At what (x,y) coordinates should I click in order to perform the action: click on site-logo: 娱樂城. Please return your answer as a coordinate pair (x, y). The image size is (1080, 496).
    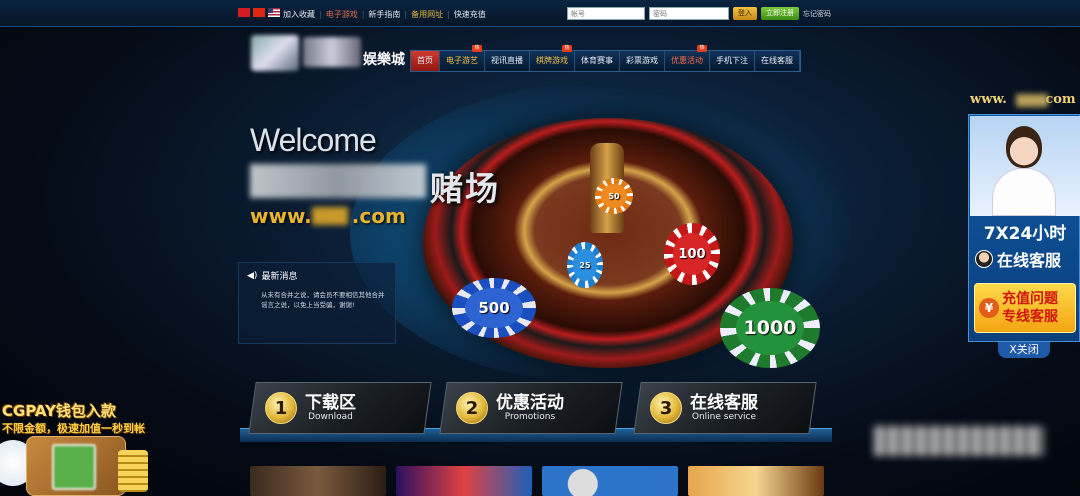
    Looking at the image, I should click on (327, 54).